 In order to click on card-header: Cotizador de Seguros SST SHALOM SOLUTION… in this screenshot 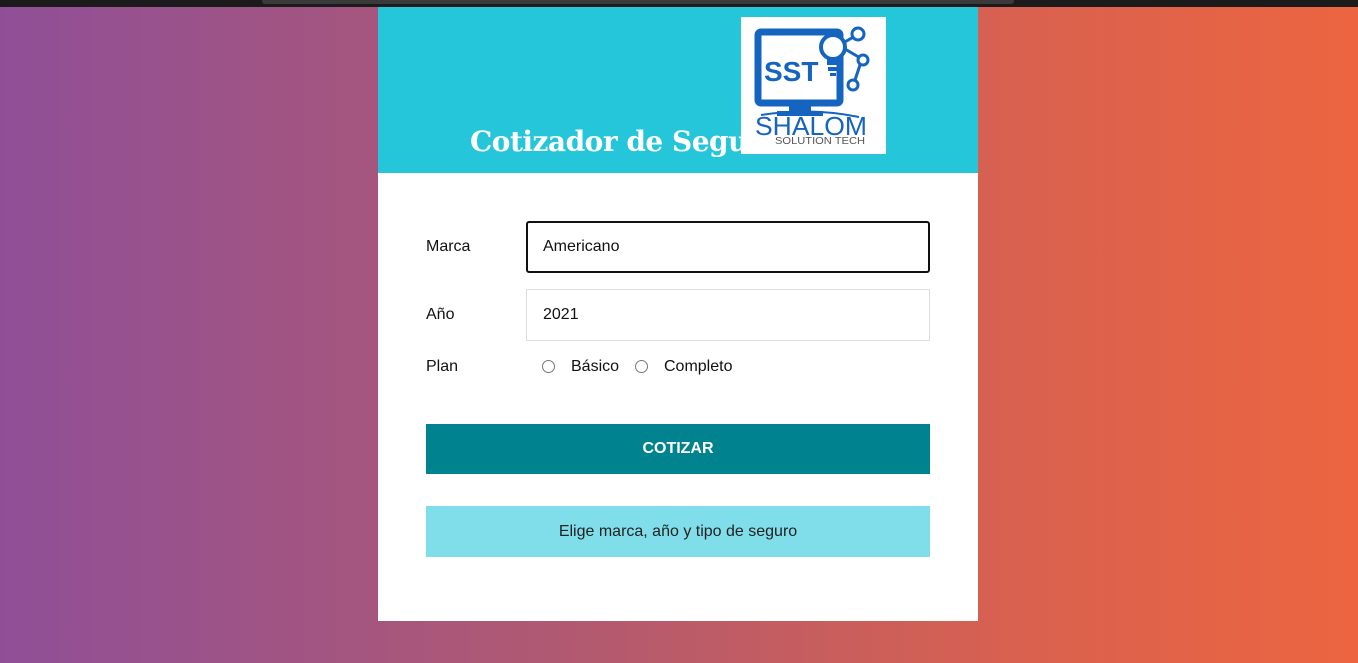, I will do `click(678, 90)`.